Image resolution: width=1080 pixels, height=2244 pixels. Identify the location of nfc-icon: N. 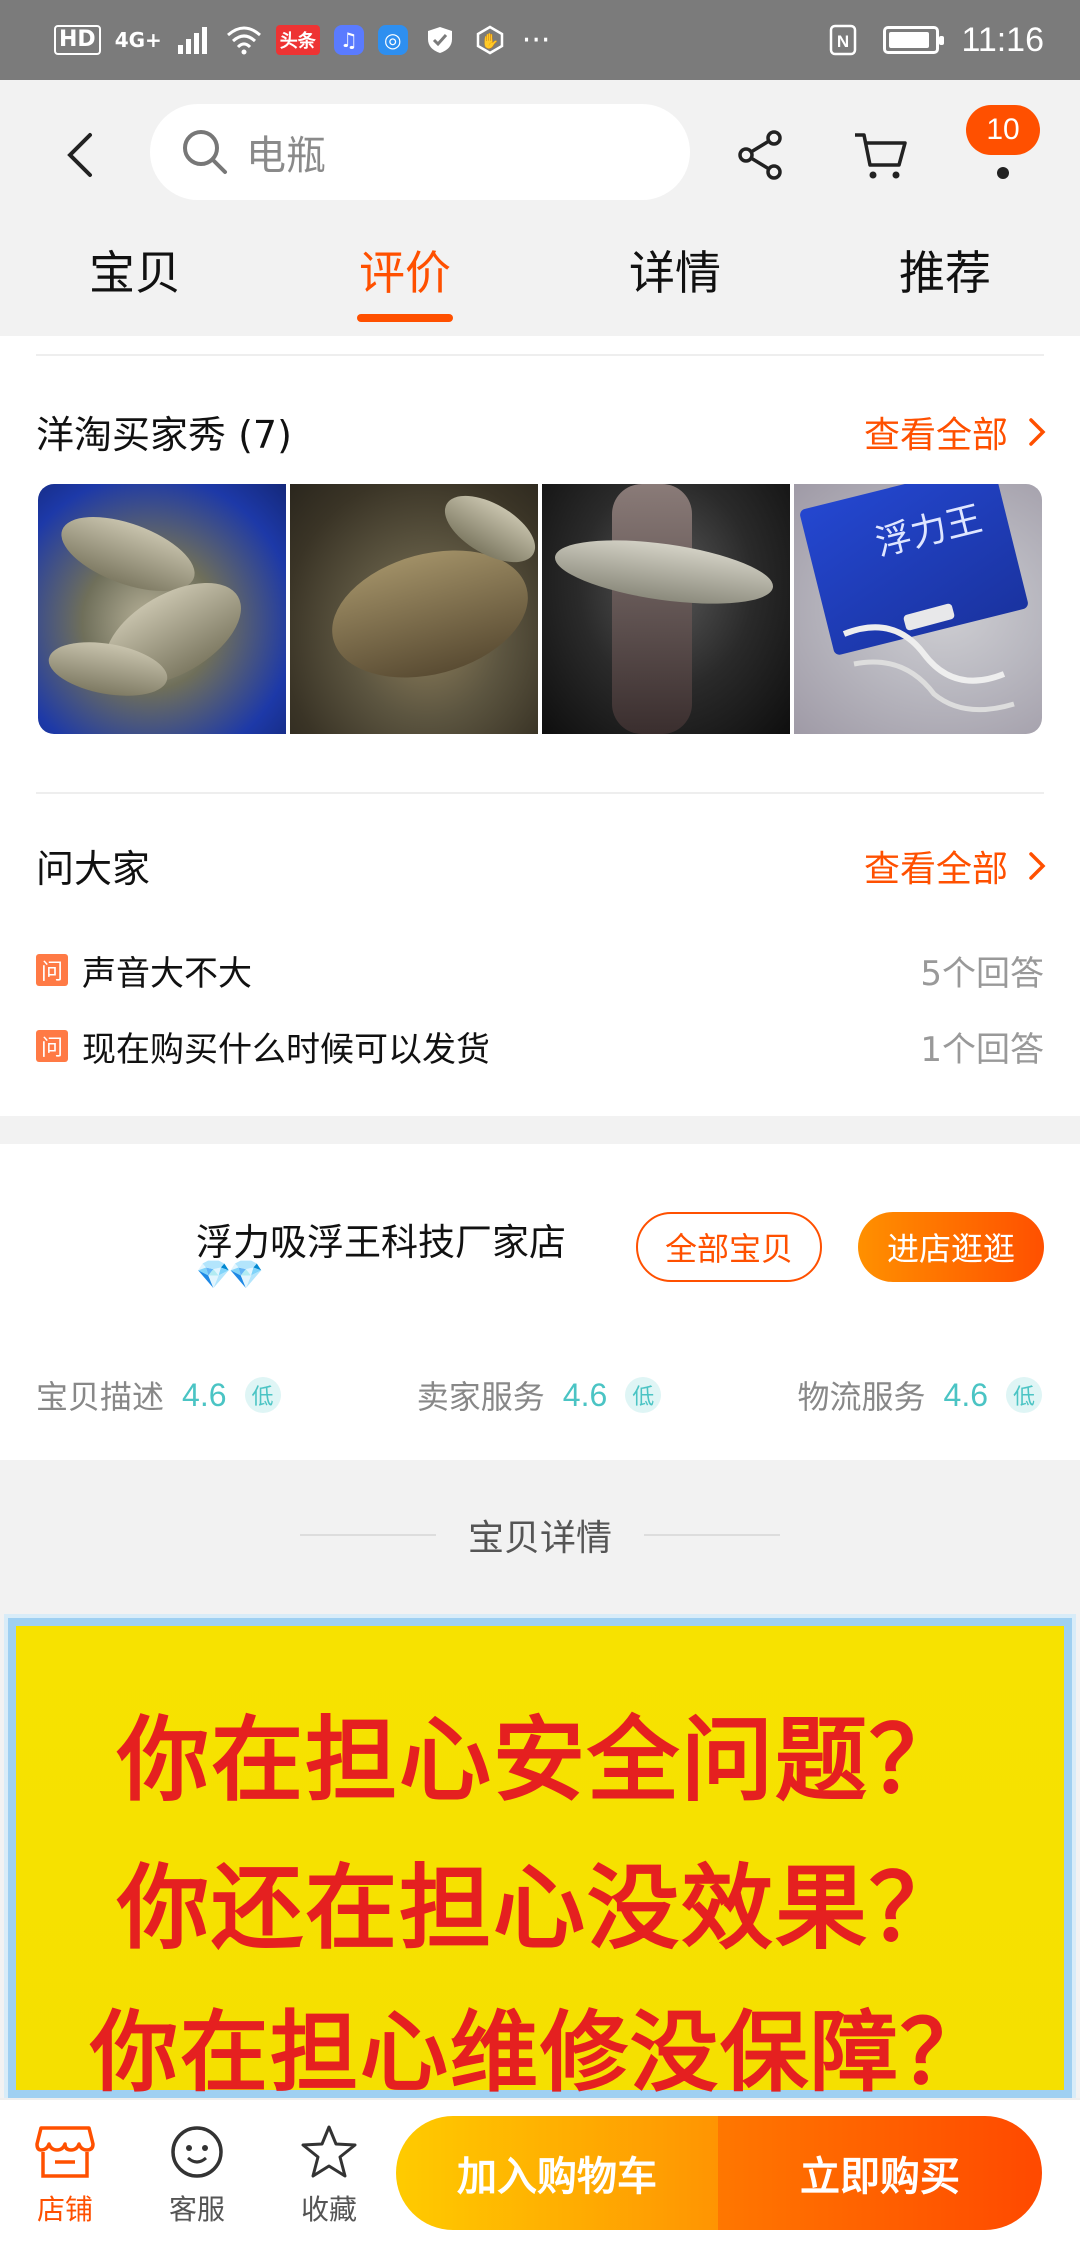
(843, 40).